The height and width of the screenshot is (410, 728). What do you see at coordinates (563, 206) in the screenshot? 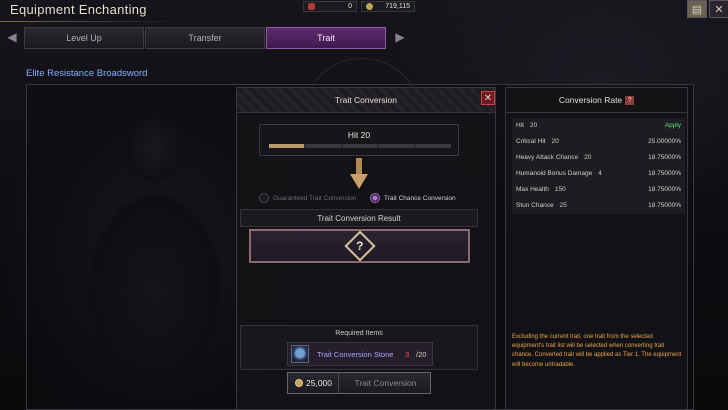
I see `trait-level: 25` at bounding box center [563, 206].